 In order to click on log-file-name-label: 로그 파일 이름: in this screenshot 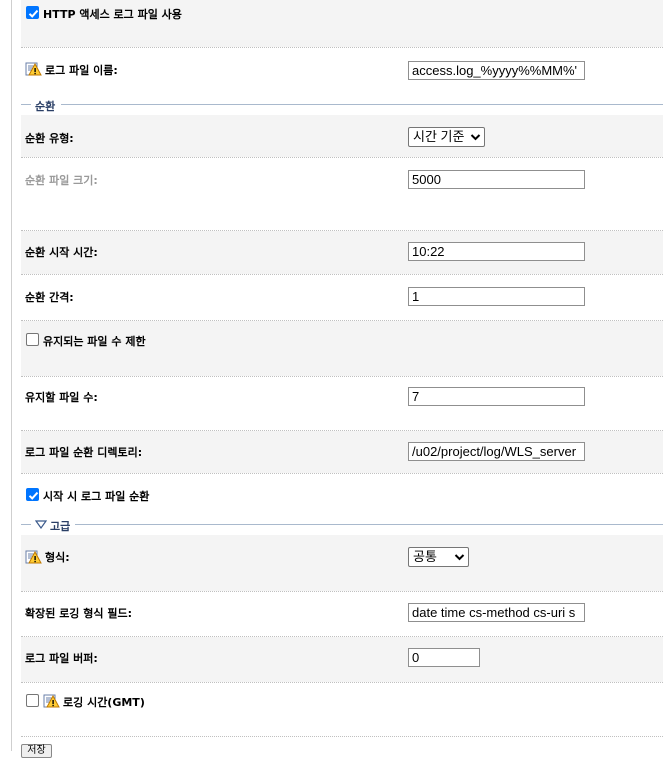, I will do `click(81, 70)`.